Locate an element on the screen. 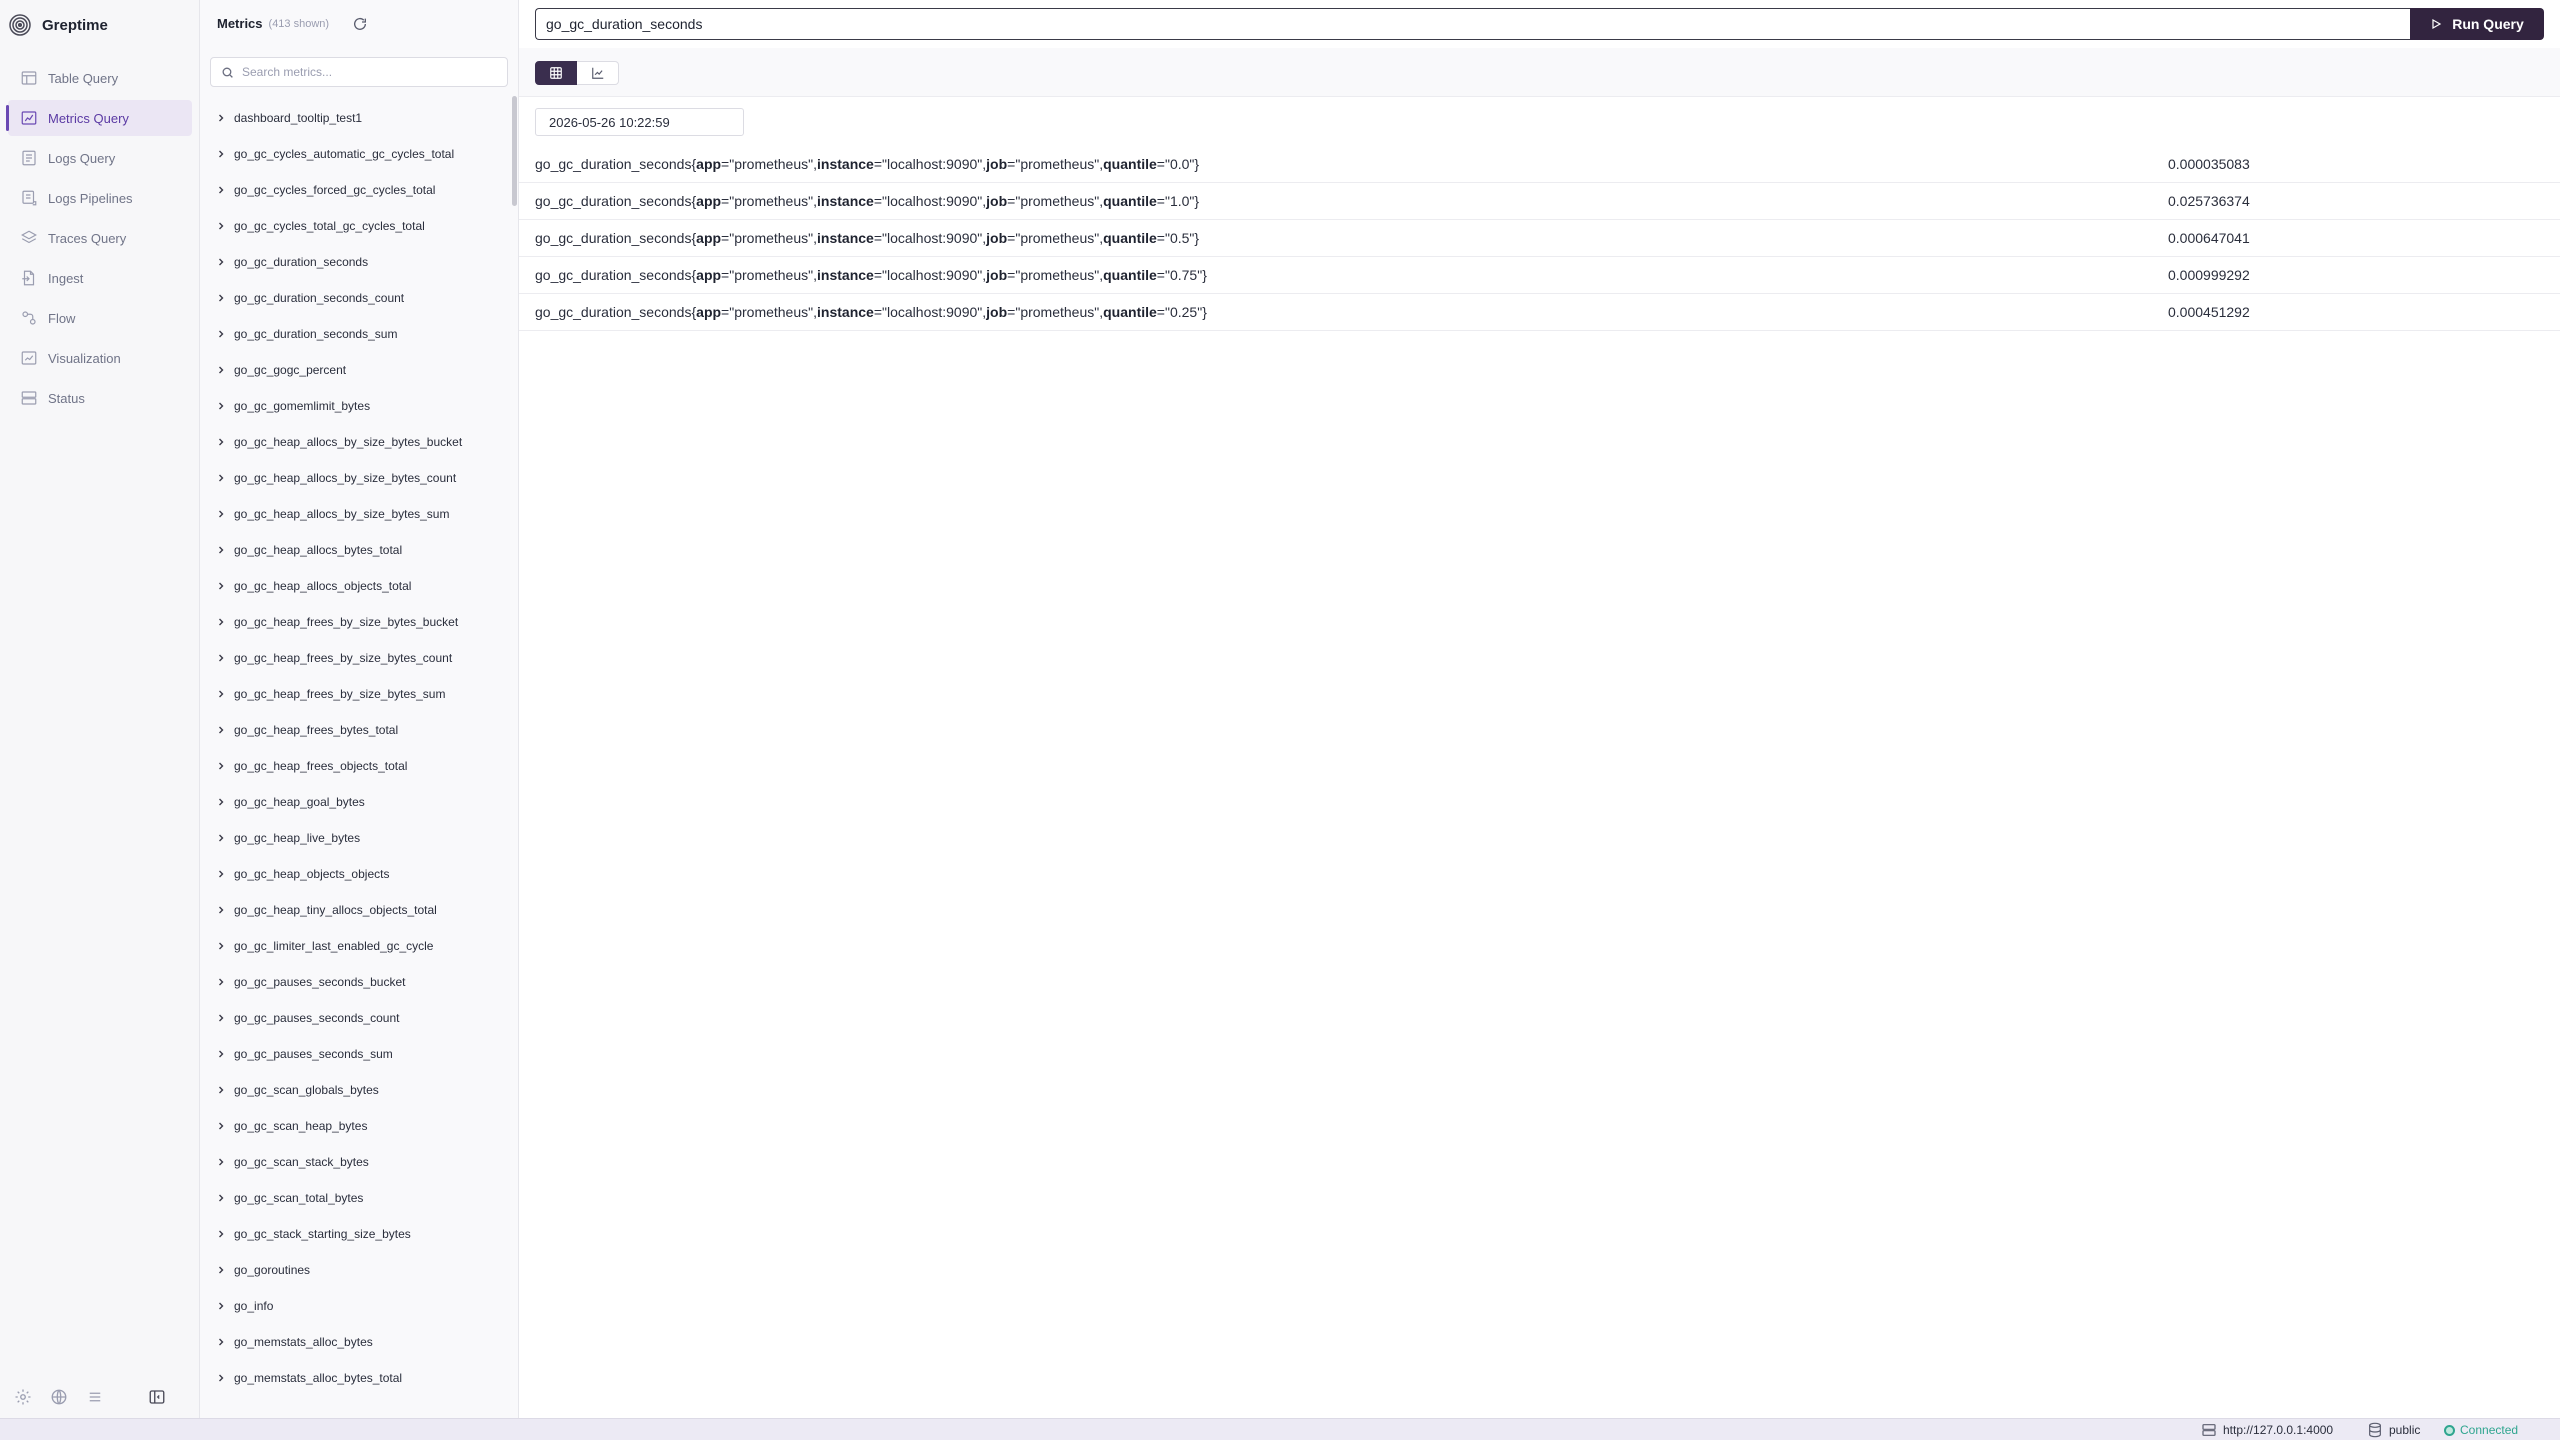  nav-item-logs-query: Logs Query is located at coordinates (100, 158).